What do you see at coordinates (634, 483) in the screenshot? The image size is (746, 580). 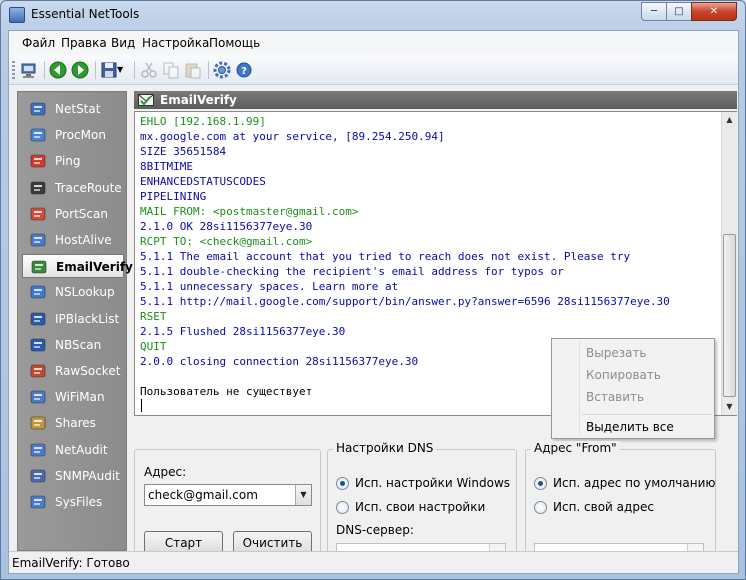 I see `from-default-label: Исп. адрес по умолчанию` at bounding box center [634, 483].